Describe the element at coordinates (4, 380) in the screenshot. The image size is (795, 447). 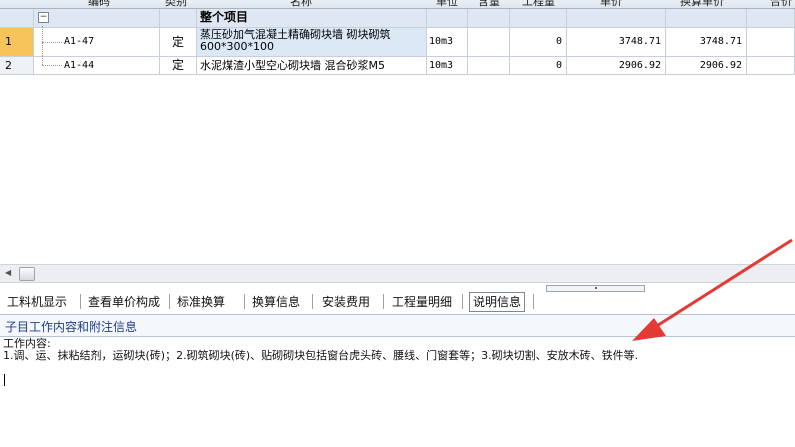
I see `text-cursor` at that location.